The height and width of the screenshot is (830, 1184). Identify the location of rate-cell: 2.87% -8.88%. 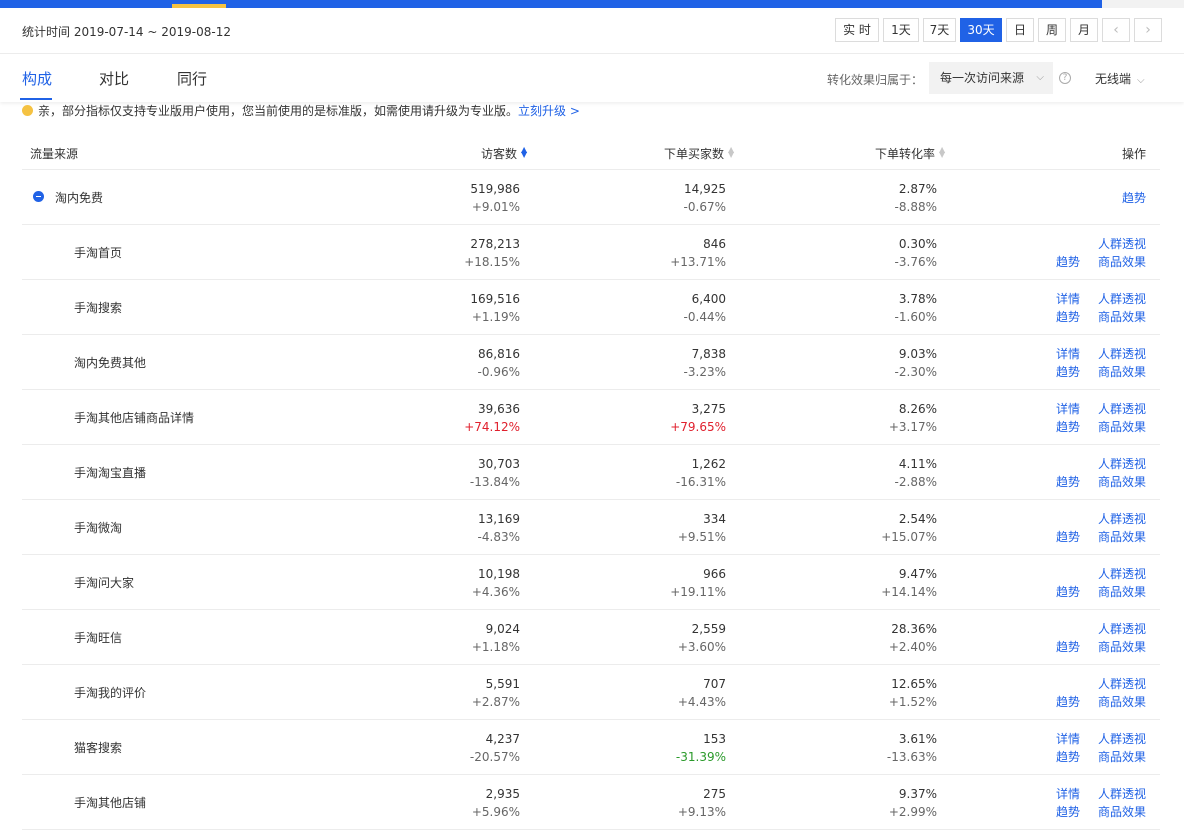
(877, 198).